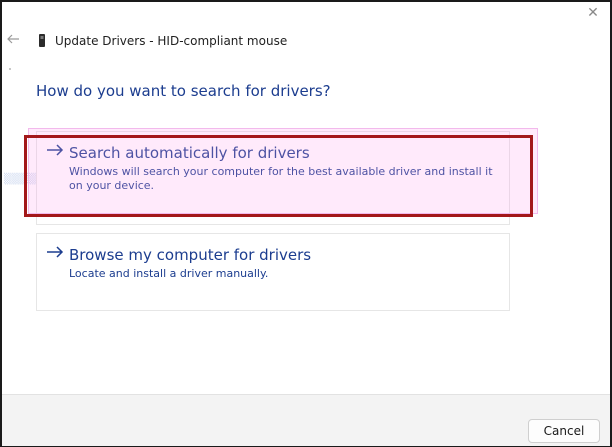  What do you see at coordinates (593, 13) in the screenshot?
I see `close-icon: ✕` at bounding box center [593, 13].